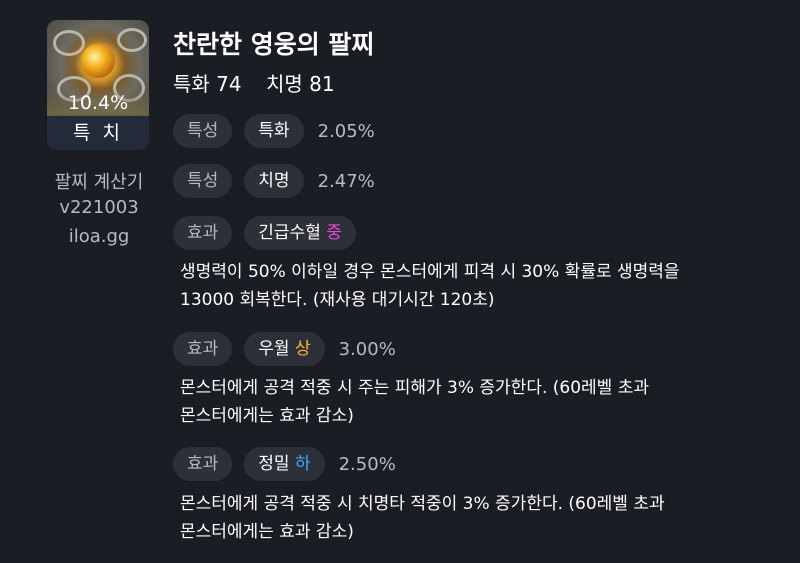 The height and width of the screenshot is (563, 800). I want to click on effect-value: 2.50%, so click(367, 464).